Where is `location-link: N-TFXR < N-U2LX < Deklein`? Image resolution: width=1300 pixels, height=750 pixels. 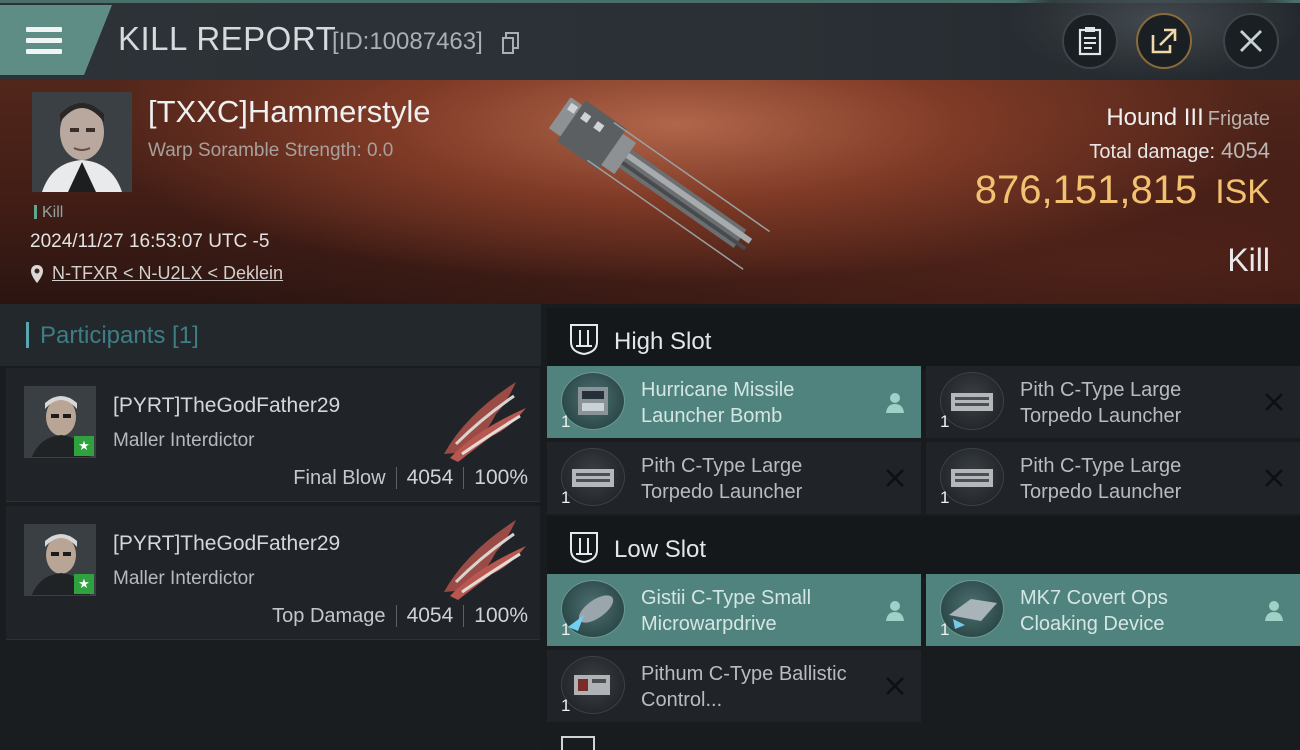
location-link: N-TFXR < N-U2LX < Deklein is located at coordinates (156, 273).